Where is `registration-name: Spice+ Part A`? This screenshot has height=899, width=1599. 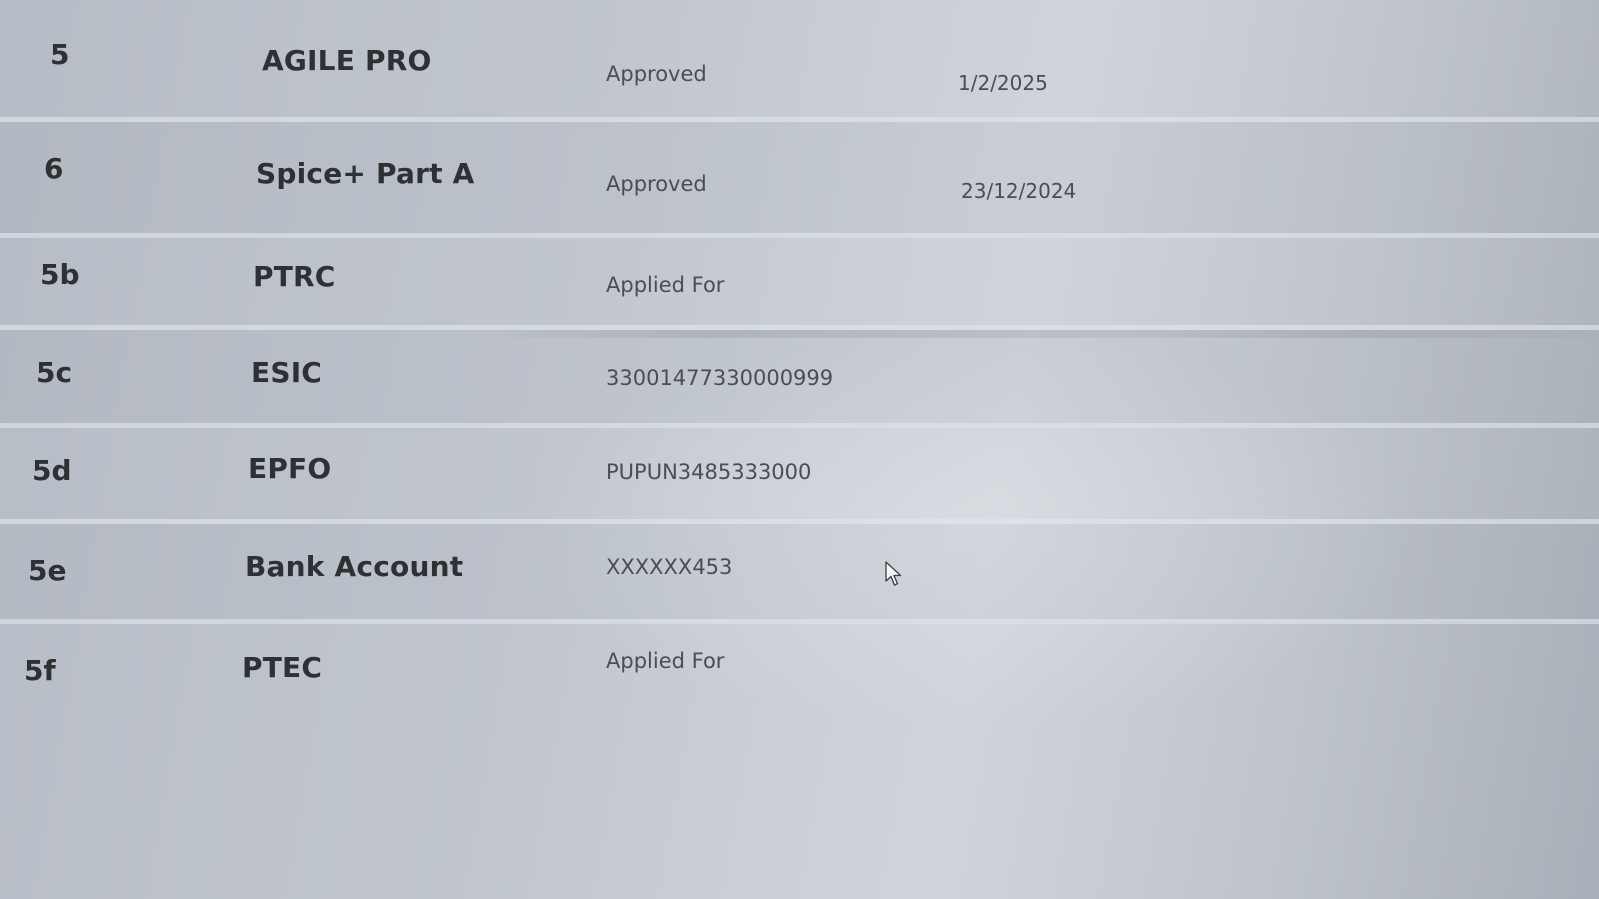
registration-name: Spice+ Part A is located at coordinates (365, 173).